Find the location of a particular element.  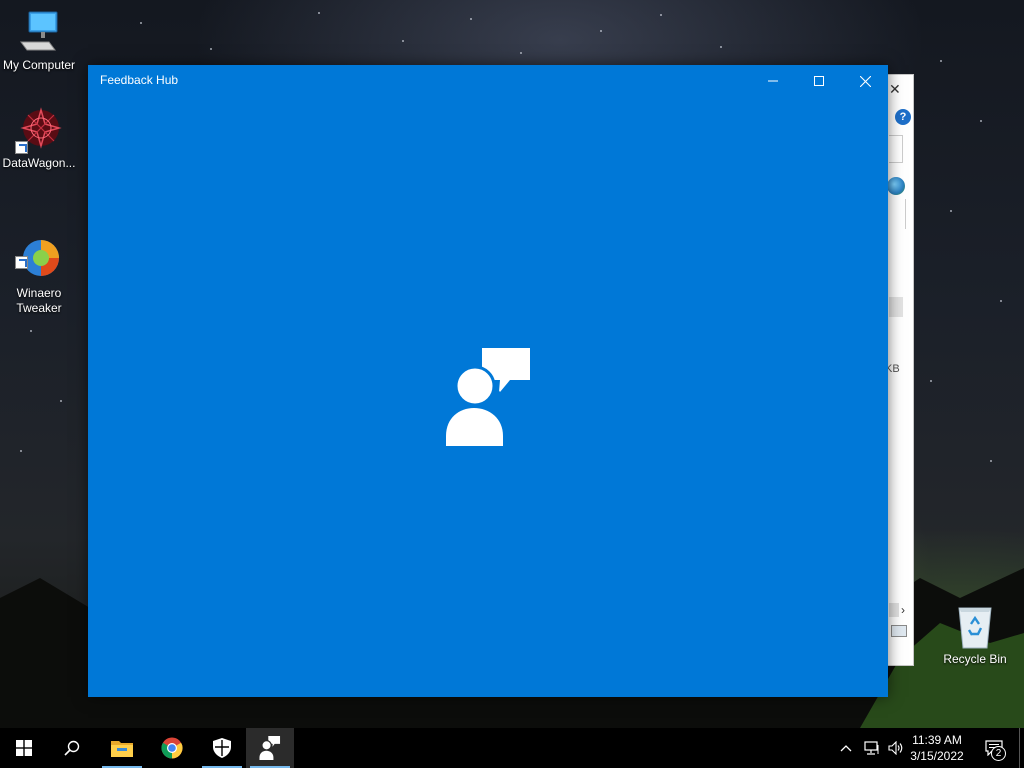

chrome-icon is located at coordinates (172, 748).